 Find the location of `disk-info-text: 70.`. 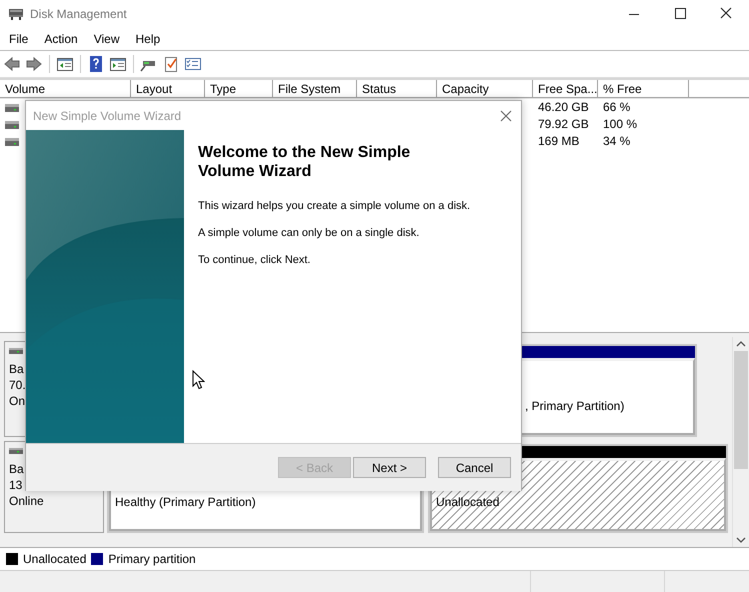

disk-info-text: 70. is located at coordinates (18, 385).